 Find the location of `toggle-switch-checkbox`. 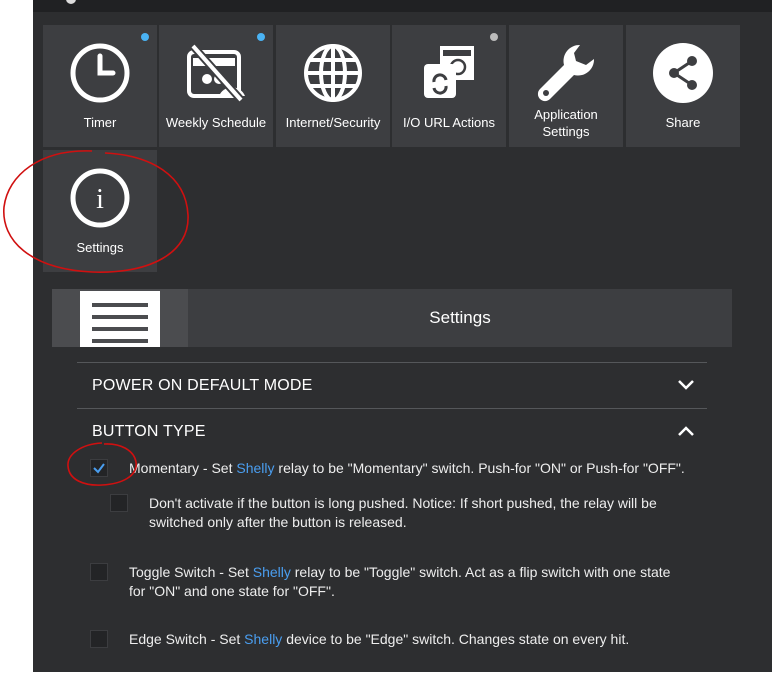

toggle-switch-checkbox is located at coordinates (99, 572).